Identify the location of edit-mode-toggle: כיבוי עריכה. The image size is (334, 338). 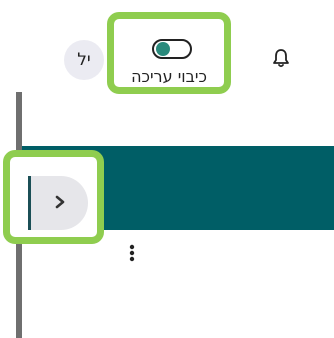
(169, 53).